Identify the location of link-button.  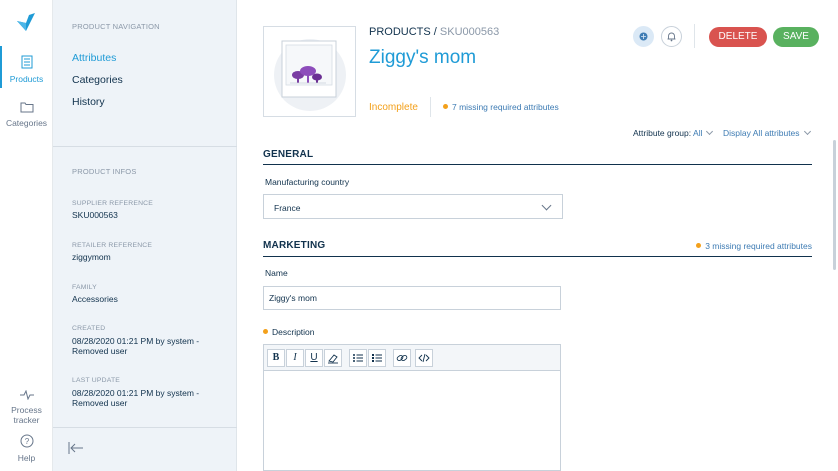
(402, 358).